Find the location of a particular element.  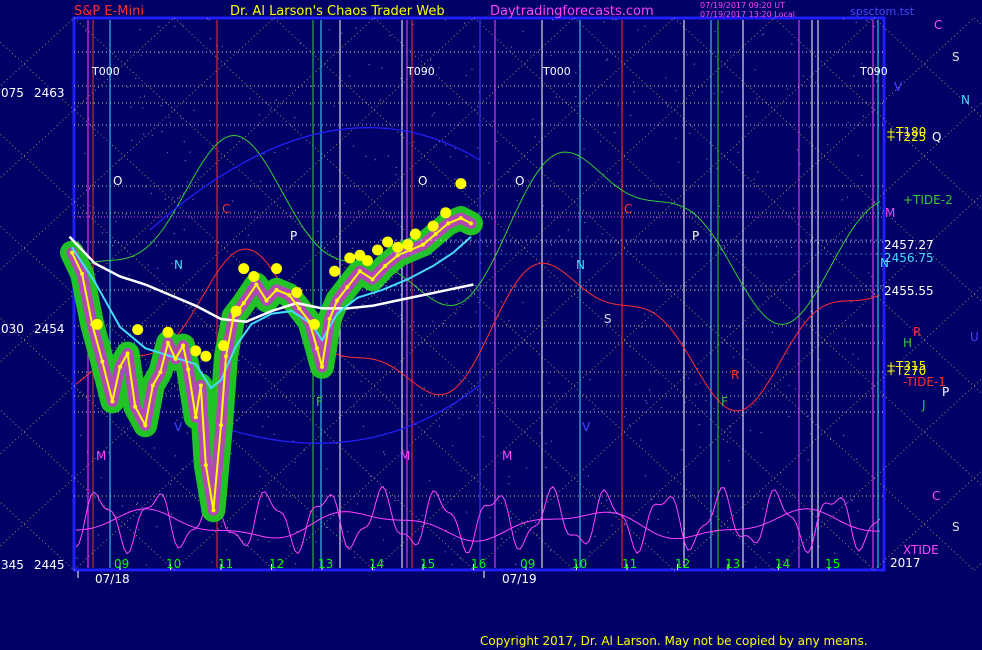

right-label-j: J is located at coordinates (924, 405).